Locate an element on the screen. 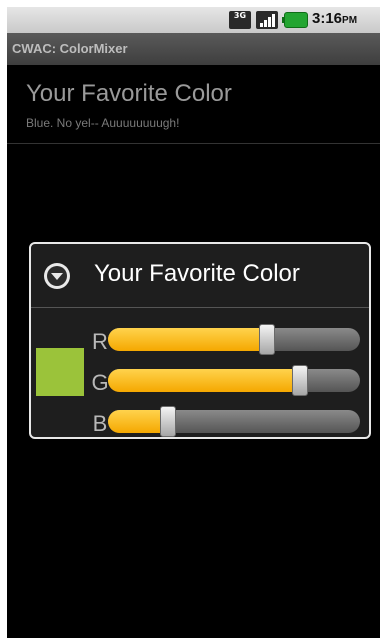 This screenshot has height=642, width=383. status-clock: 3:16PM is located at coordinates (334, 18).